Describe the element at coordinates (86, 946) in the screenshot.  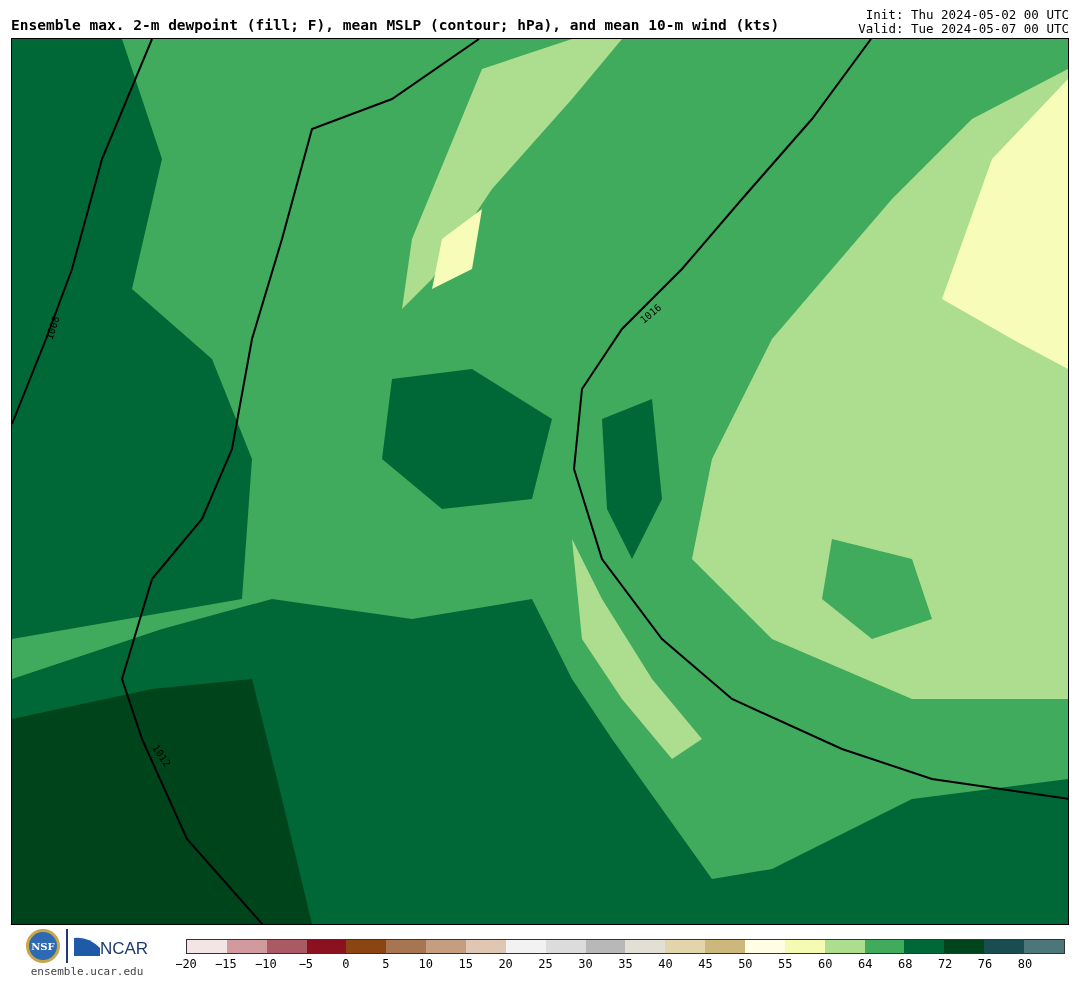
I see `ncar-logo-icon` at that location.